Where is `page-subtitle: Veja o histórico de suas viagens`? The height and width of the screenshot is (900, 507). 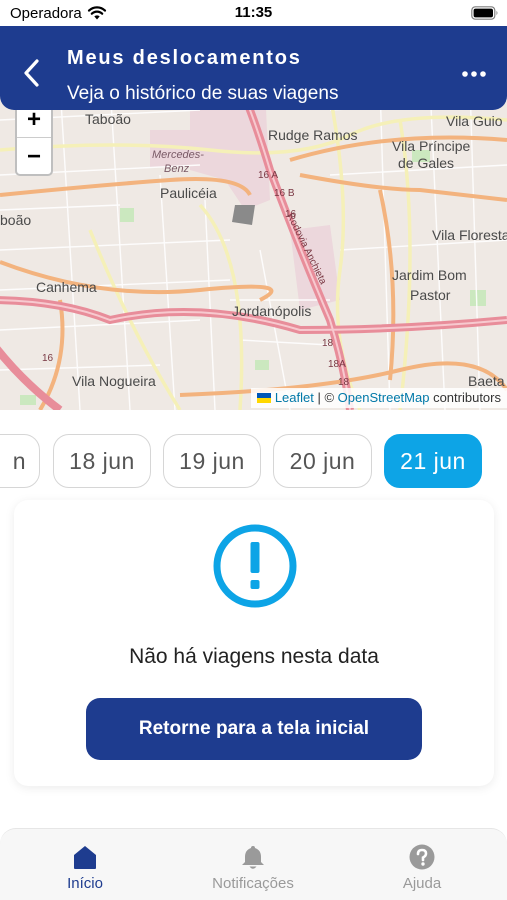
page-subtitle: Veja o histórico de suas viagens is located at coordinates (203, 93).